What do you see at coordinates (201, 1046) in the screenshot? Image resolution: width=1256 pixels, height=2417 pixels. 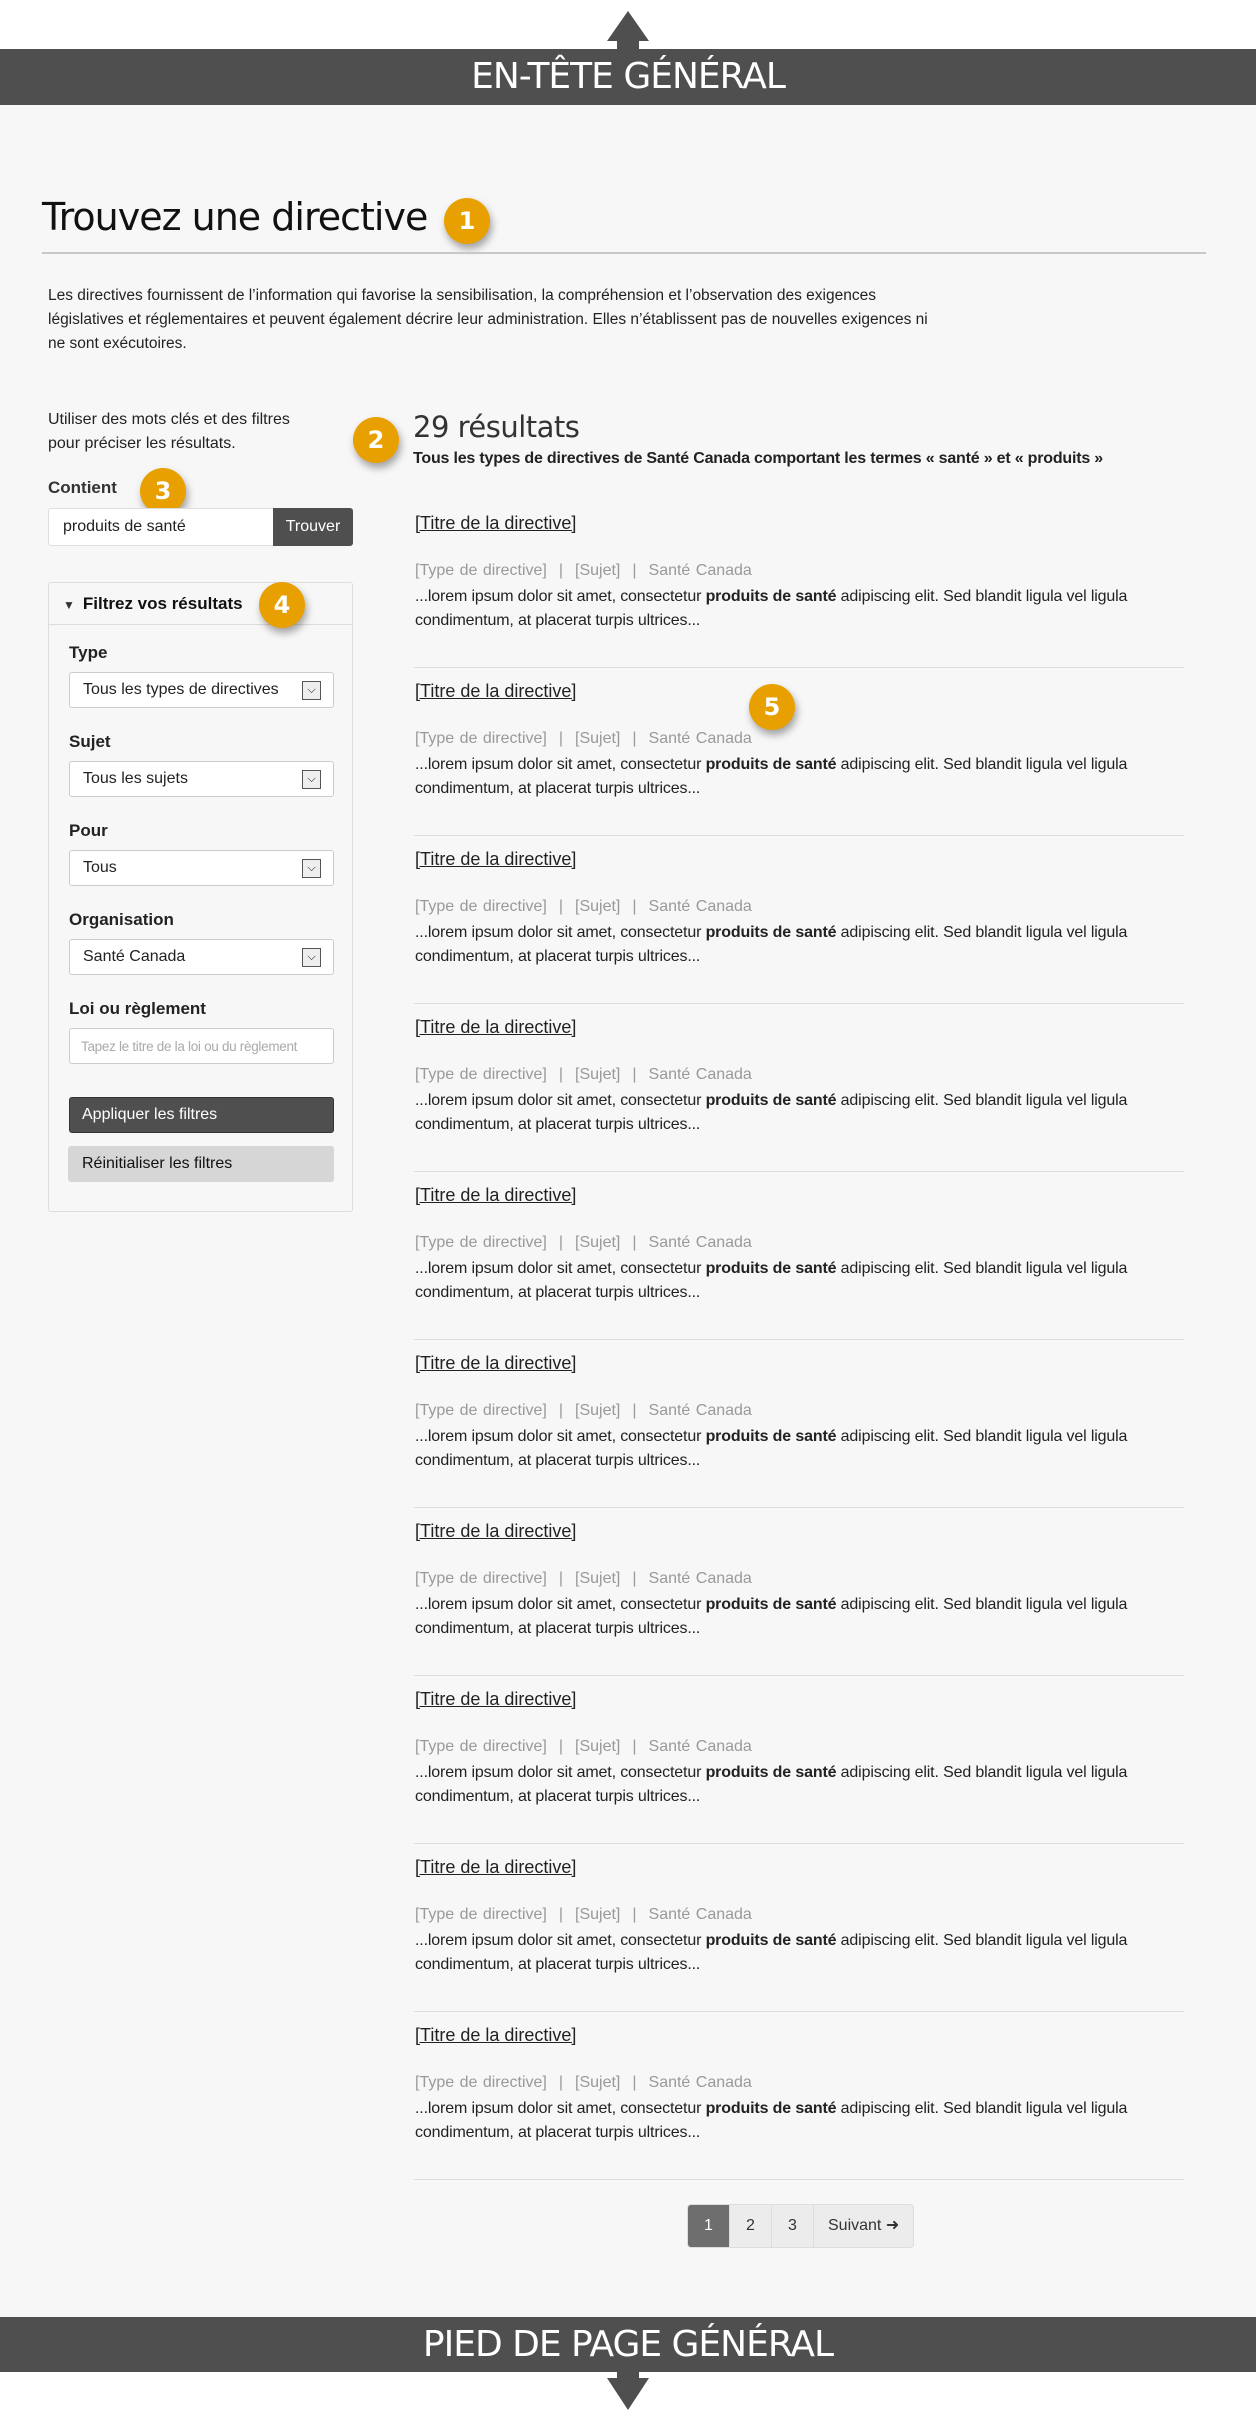 I see `law-input` at bounding box center [201, 1046].